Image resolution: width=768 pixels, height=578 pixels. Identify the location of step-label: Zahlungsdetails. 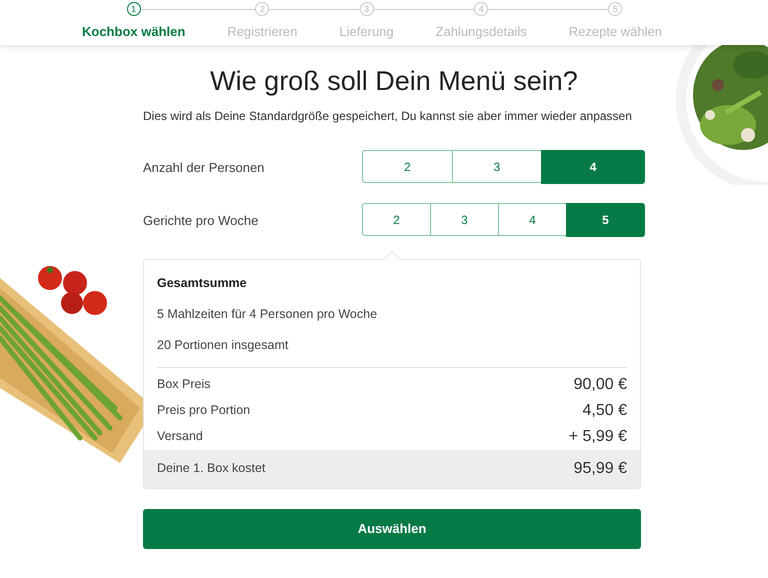
(481, 32).